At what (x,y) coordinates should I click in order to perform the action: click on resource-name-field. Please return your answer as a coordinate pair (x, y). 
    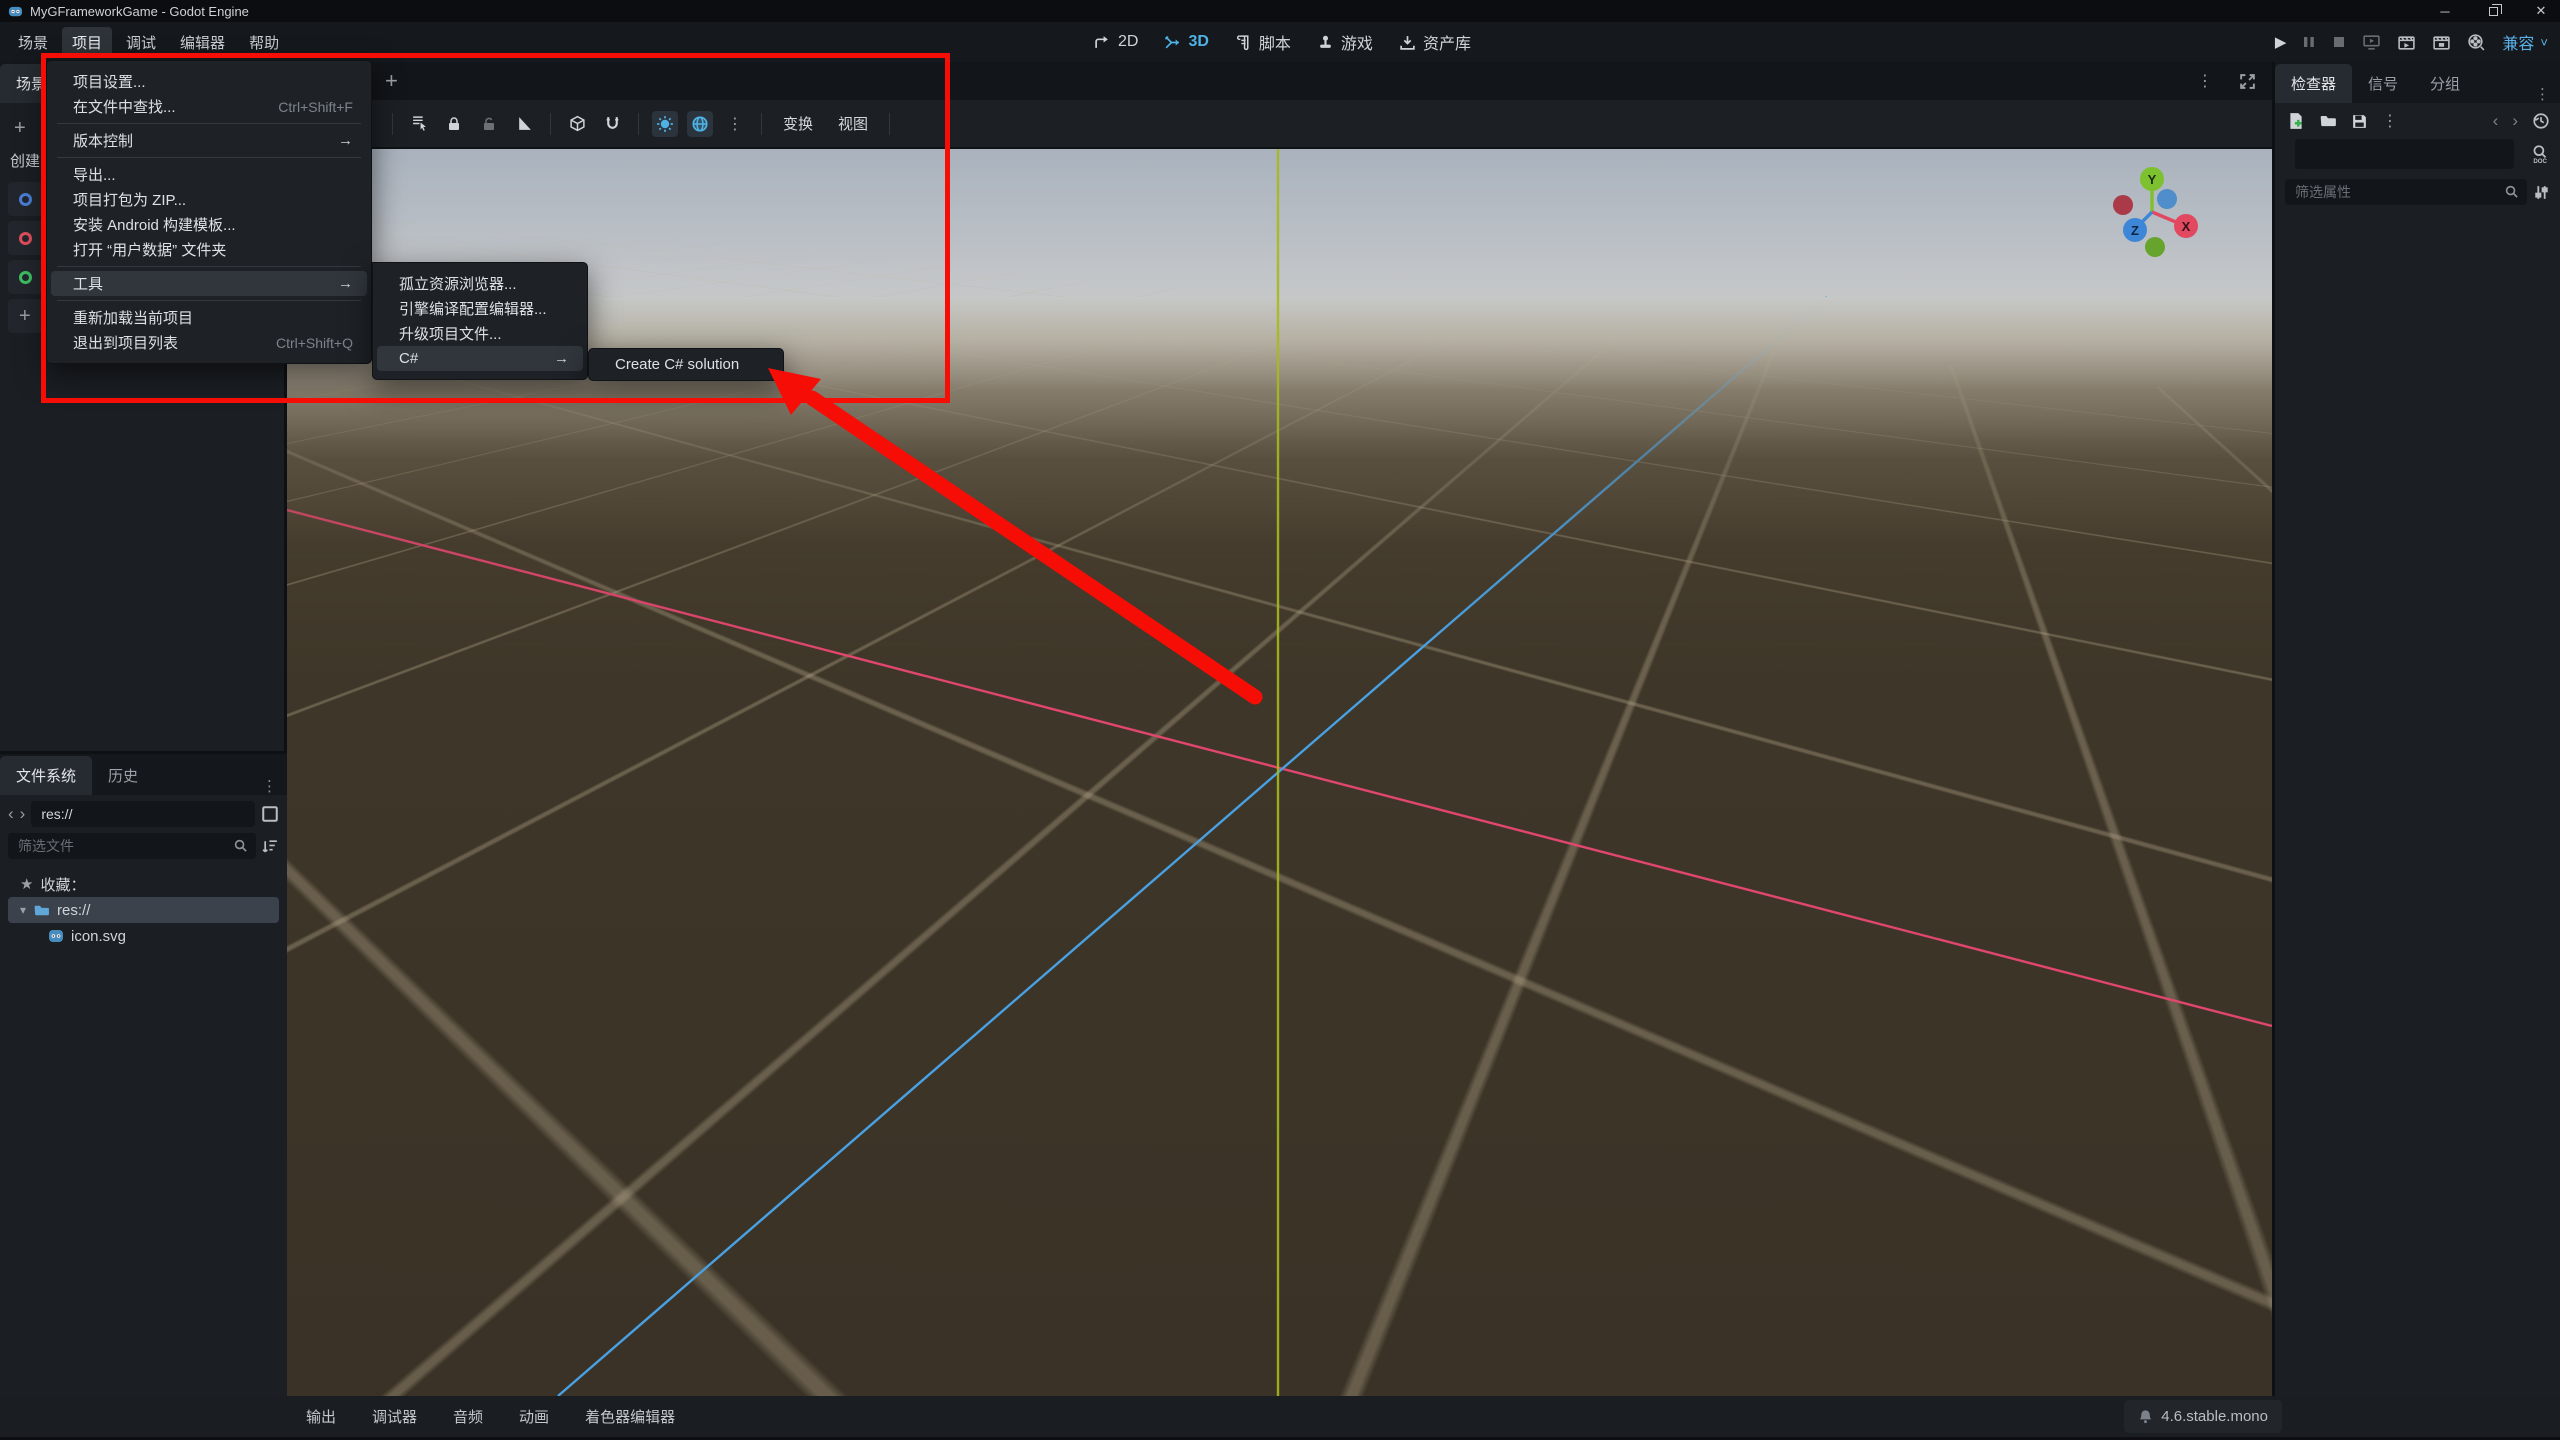
    Looking at the image, I should click on (2404, 154).